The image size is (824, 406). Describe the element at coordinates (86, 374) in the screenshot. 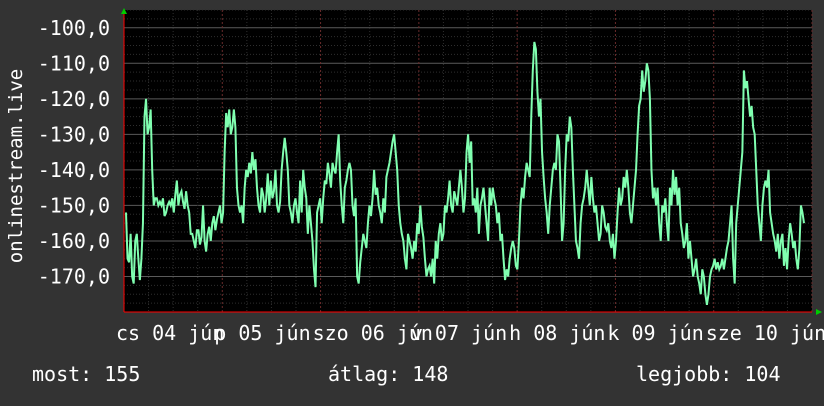

I see `current-stat: most: 155` at that location.